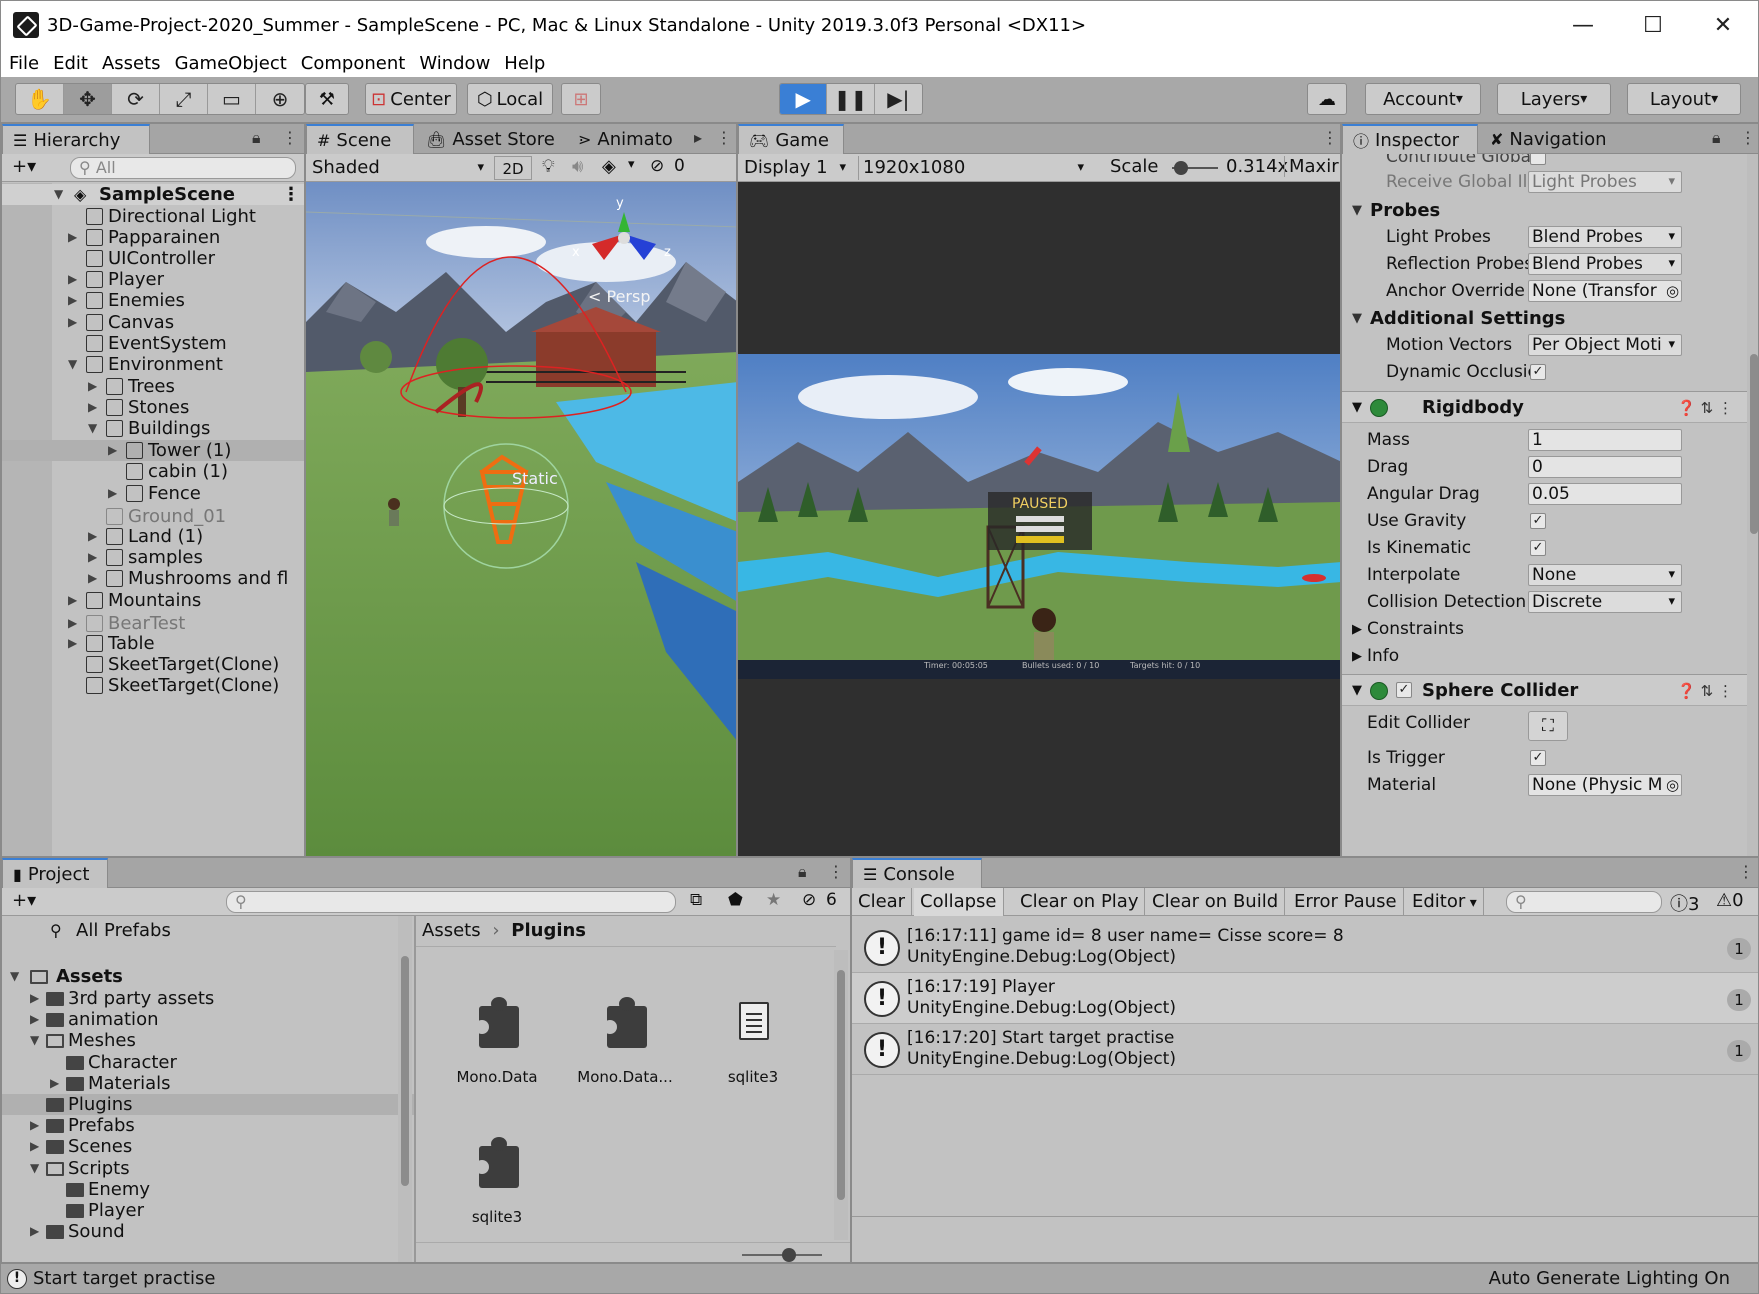 This screenshot has height=1294, width=1759. Describe the element at coordinates (836, 871) in the screenshot. I see `project-more-options-icon: ⋮` at that location.